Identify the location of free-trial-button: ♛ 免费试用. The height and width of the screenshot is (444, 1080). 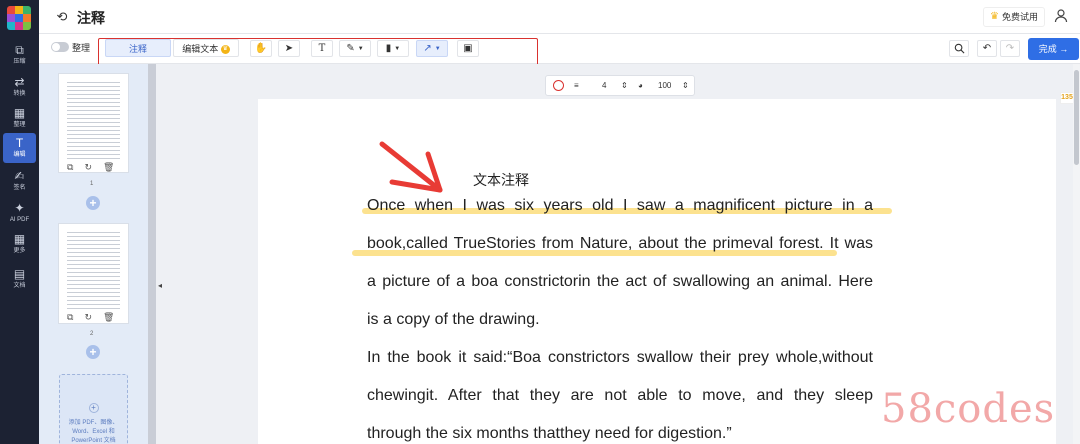
(1014, 17).